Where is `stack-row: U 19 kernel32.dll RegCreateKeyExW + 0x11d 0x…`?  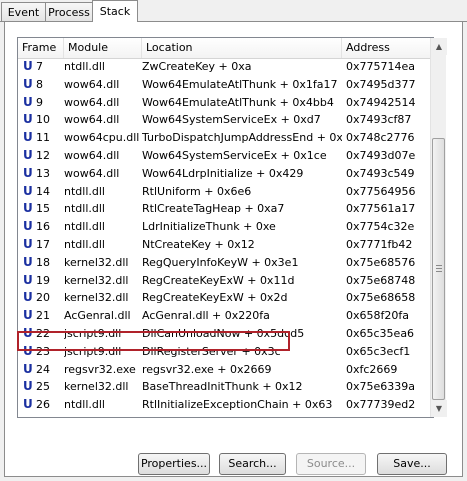 stack-row: U 19 kernel32.dll RegCreateKeyExW + 0x11d 0x… is located at coordinates (225, 281).